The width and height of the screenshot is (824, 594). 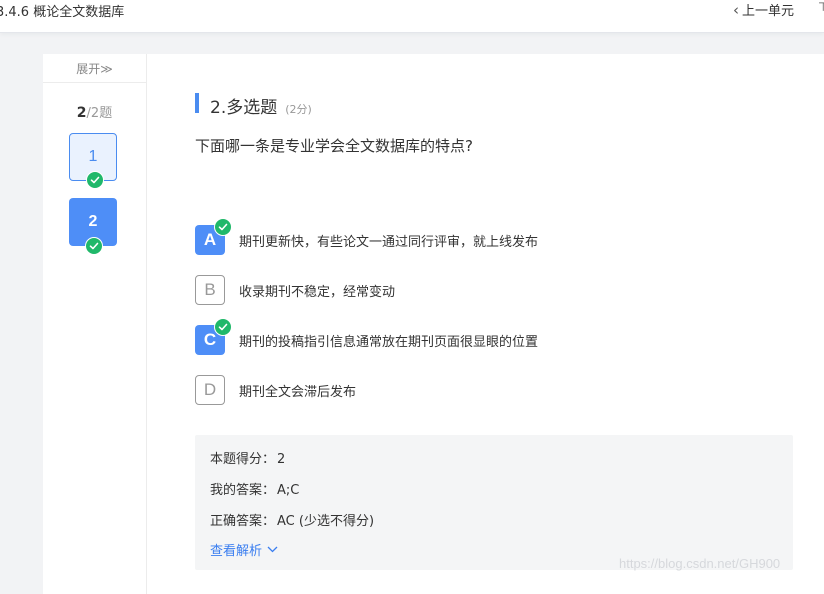 I want to click on question-counter: 2/2题, so click(x=94, y=111).